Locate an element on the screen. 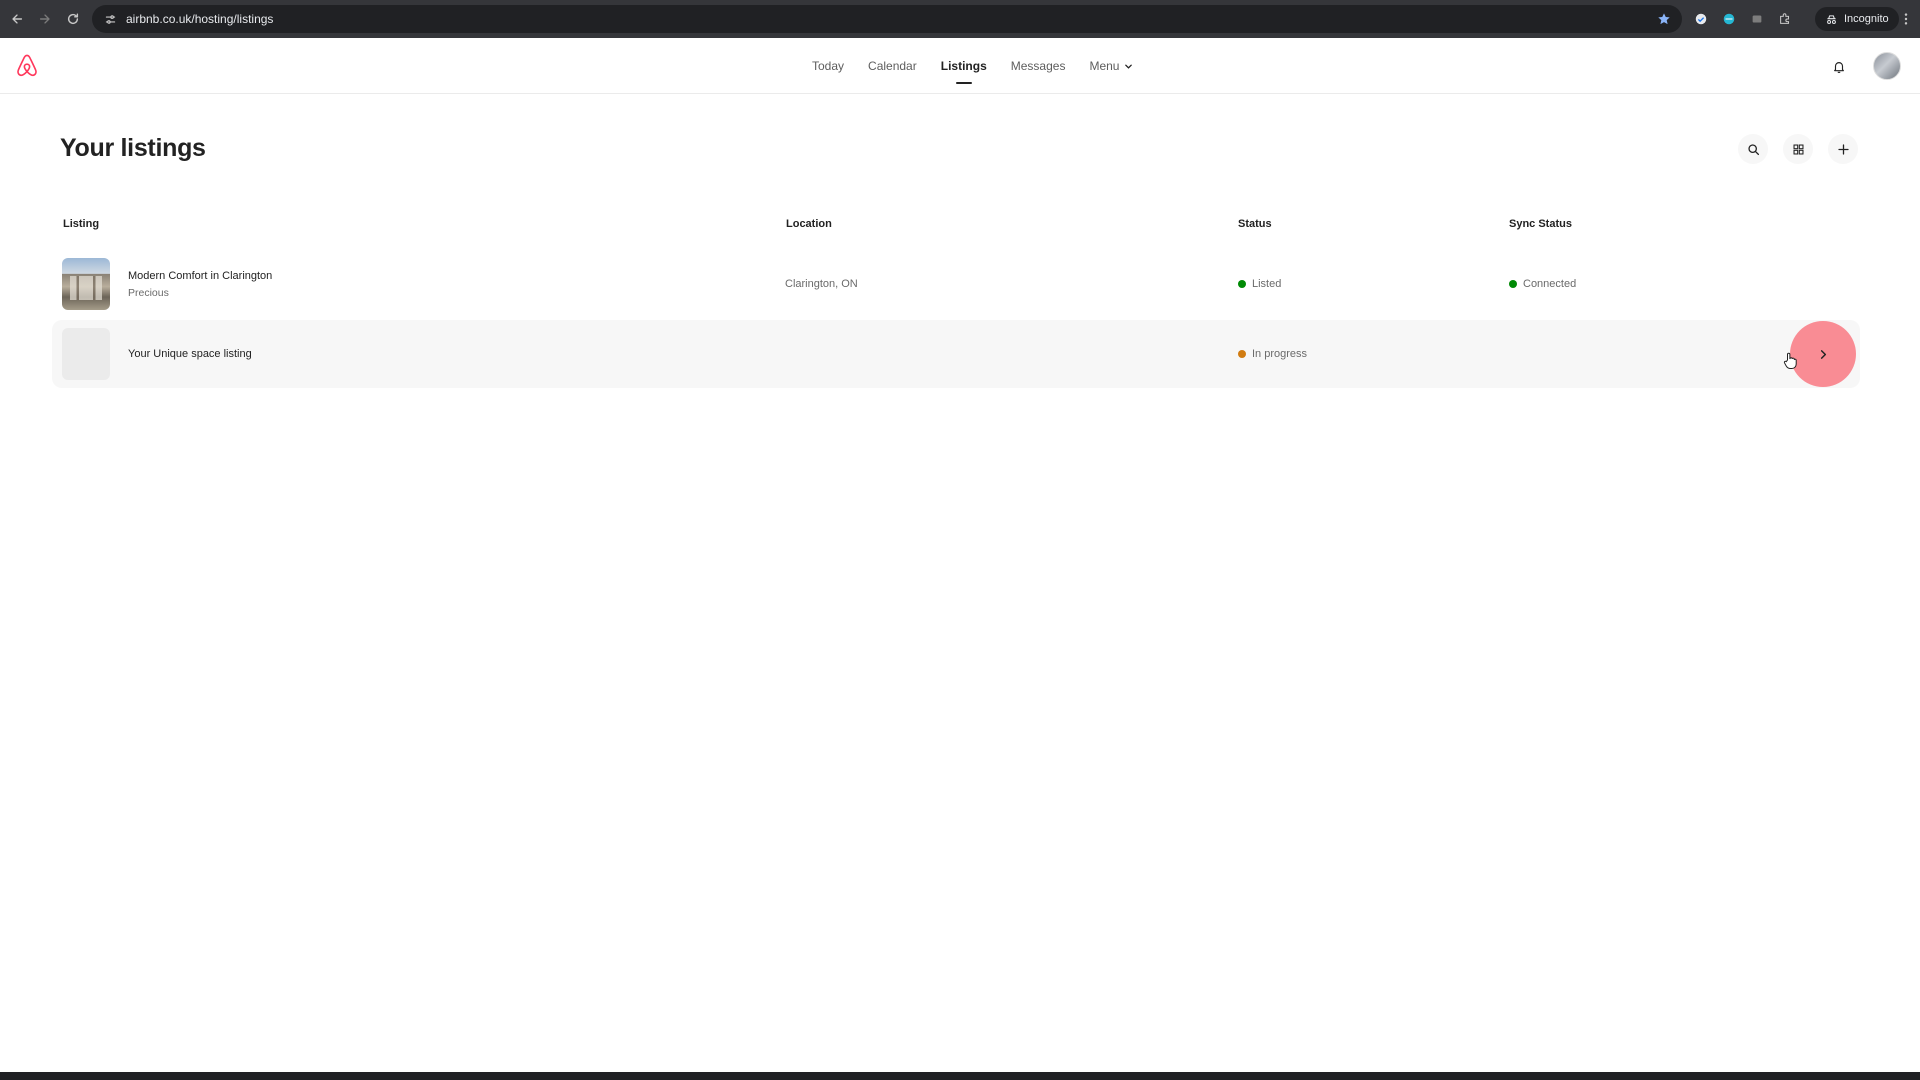 Image resolution: width=1920 pixels, height=1080 pixels. column-location: Location is located at coordinates (809, 224).